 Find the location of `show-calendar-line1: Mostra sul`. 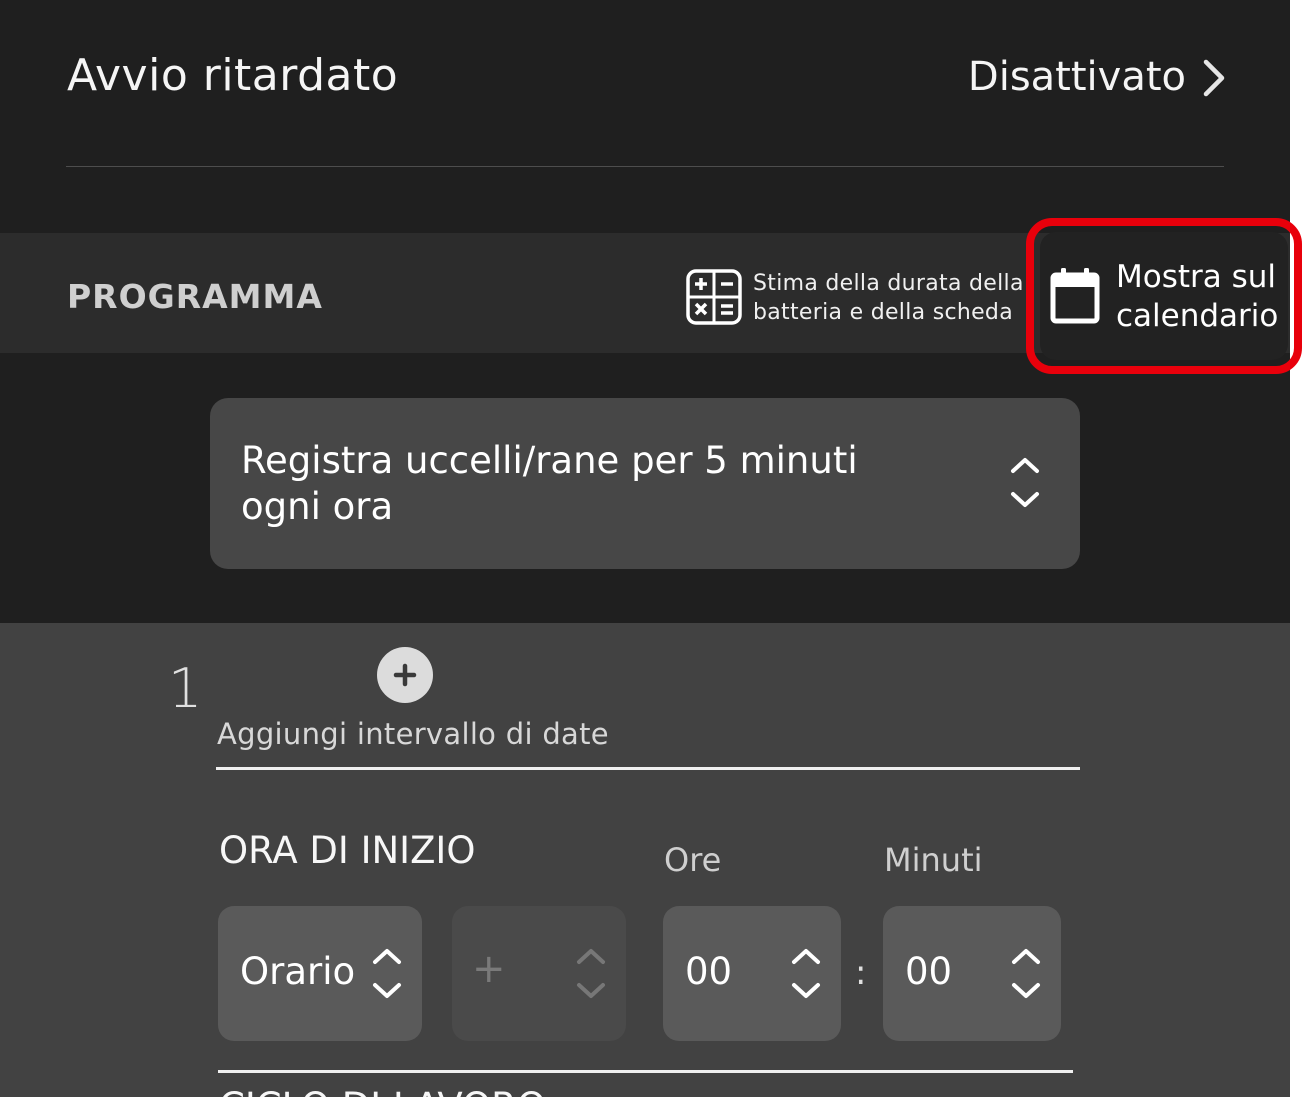

show-calendar-line1: Mostra sul is located at coordinates (1196, 277).